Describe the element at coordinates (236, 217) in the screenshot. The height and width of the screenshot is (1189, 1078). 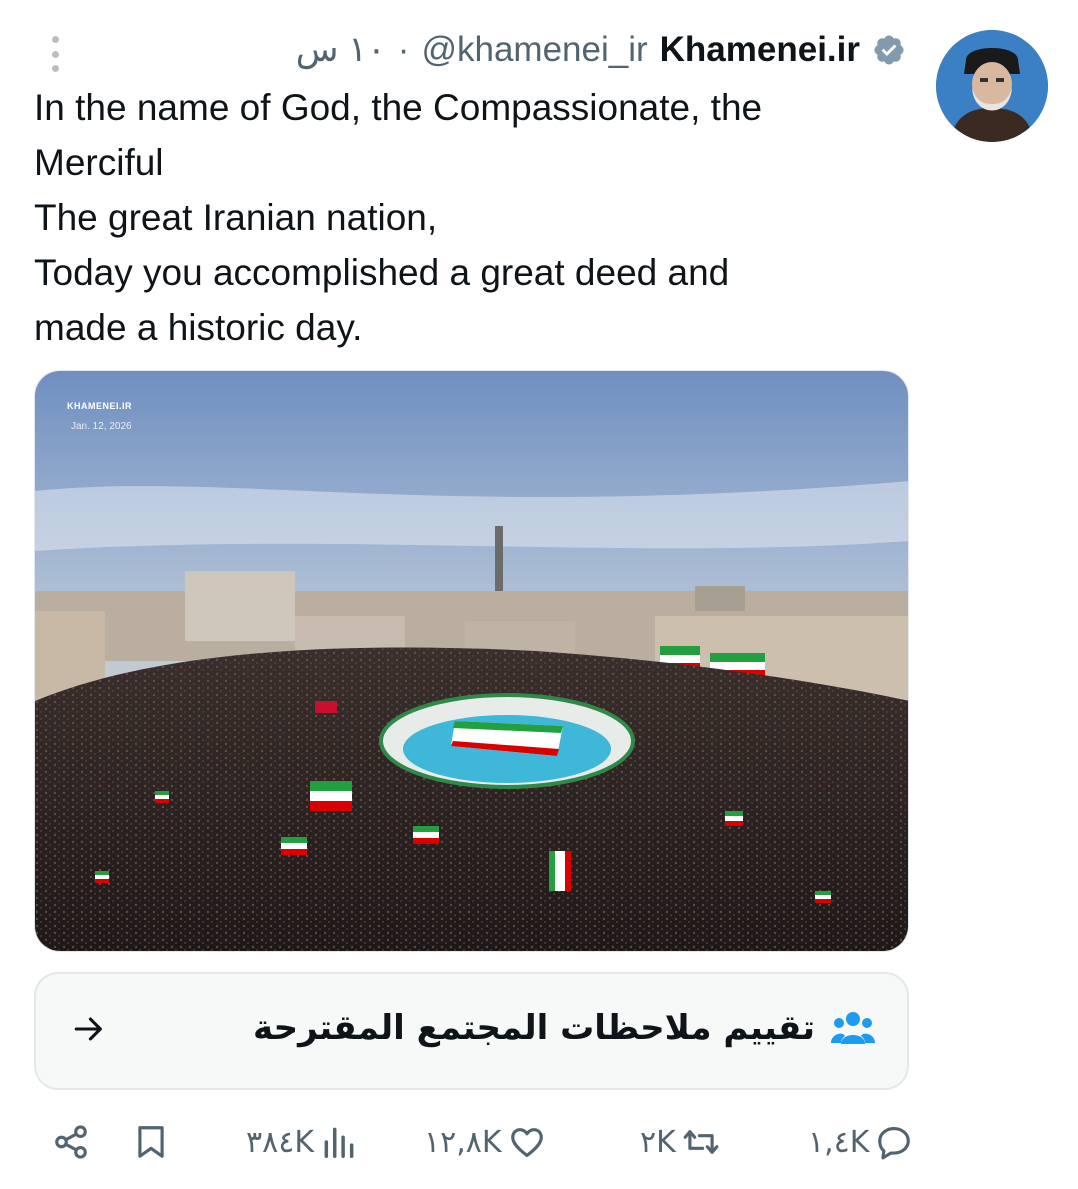
I see `tweet-text-line: The great Iranian nation,` at that location.